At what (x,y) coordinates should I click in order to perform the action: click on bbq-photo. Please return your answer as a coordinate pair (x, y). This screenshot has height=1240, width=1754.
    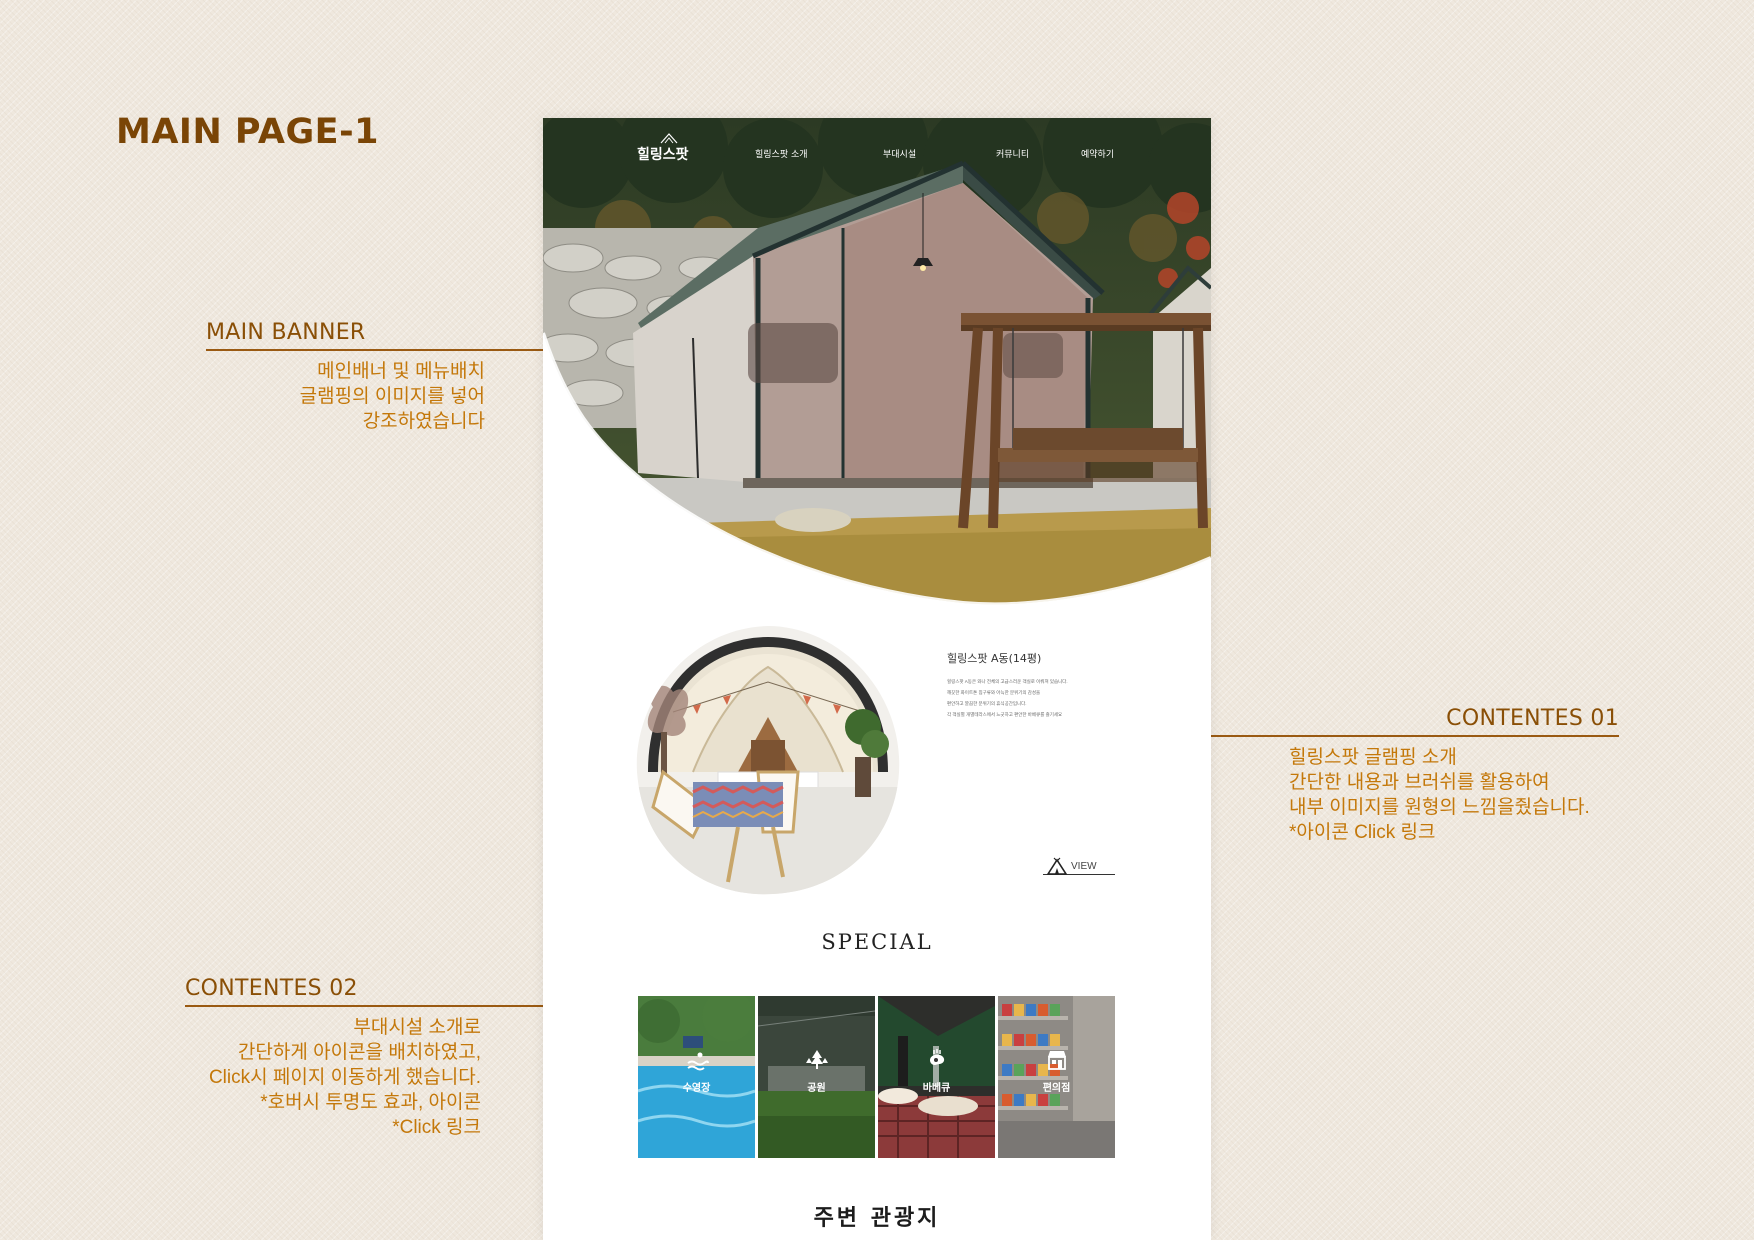
    Looking at the image, I should click on (936, 1077).